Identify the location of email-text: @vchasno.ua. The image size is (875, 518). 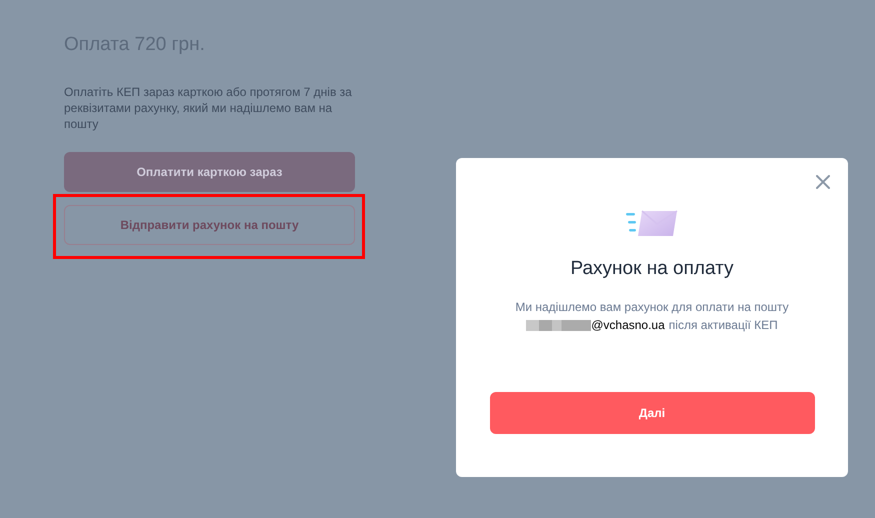
(628, 325).